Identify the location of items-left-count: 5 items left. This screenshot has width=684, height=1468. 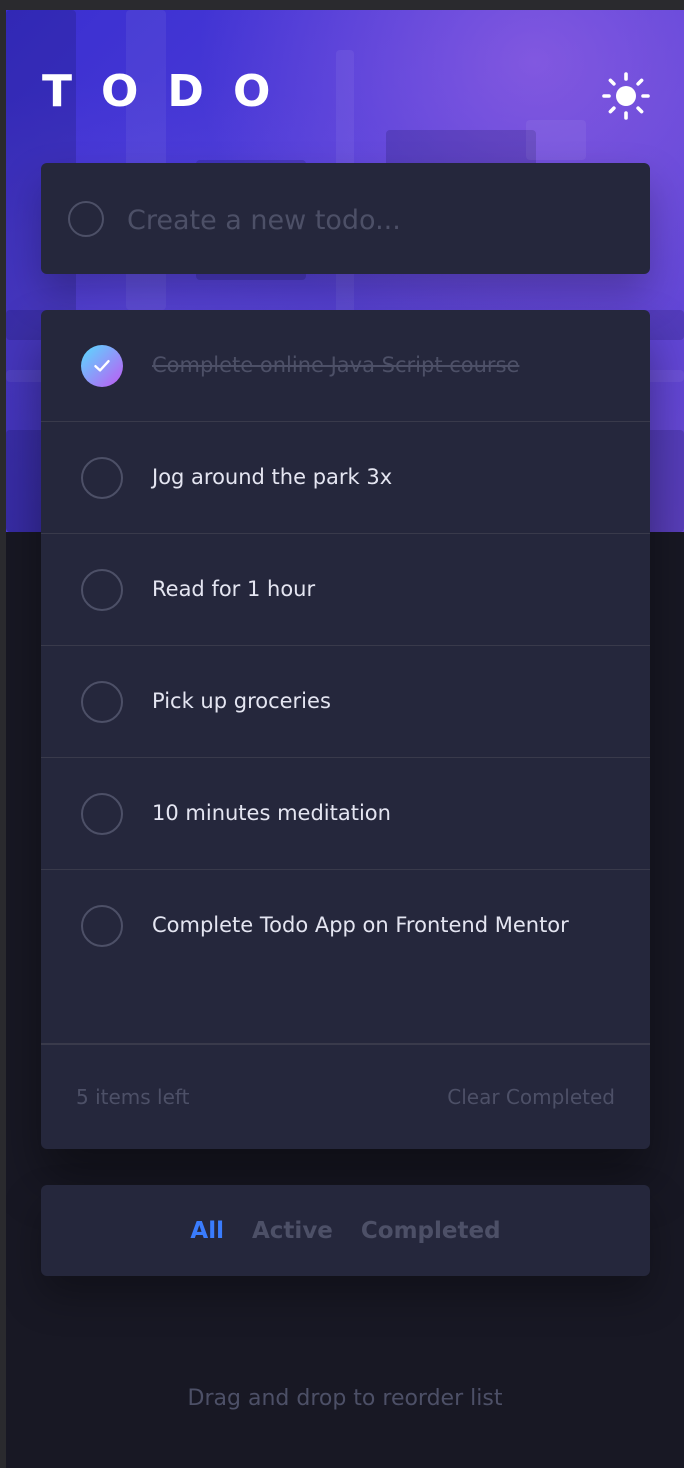
(133, 1097).